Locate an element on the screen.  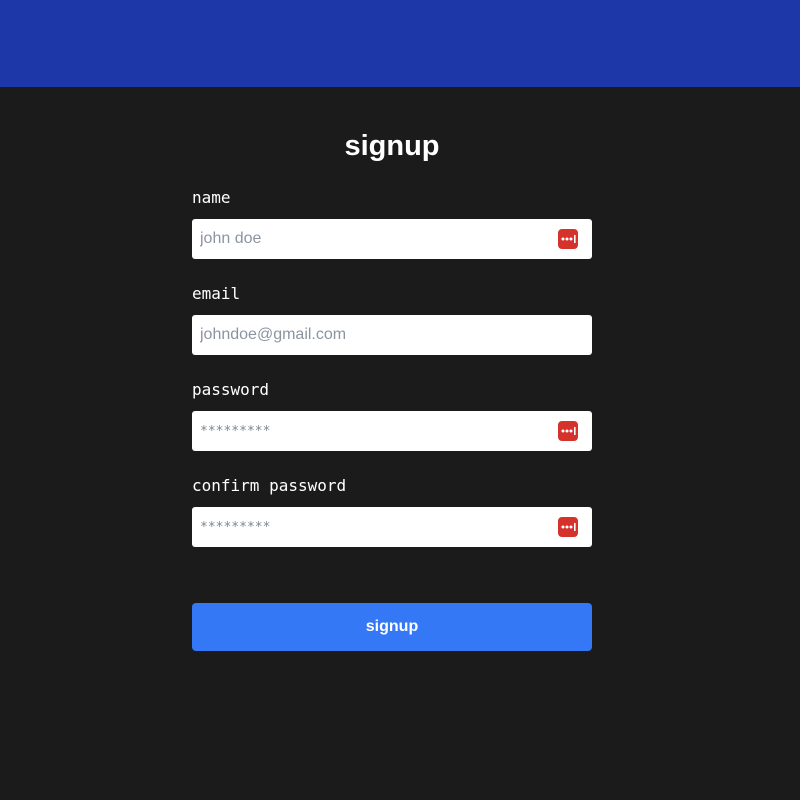
confirm-password-input is located at coordinates (392, 527).